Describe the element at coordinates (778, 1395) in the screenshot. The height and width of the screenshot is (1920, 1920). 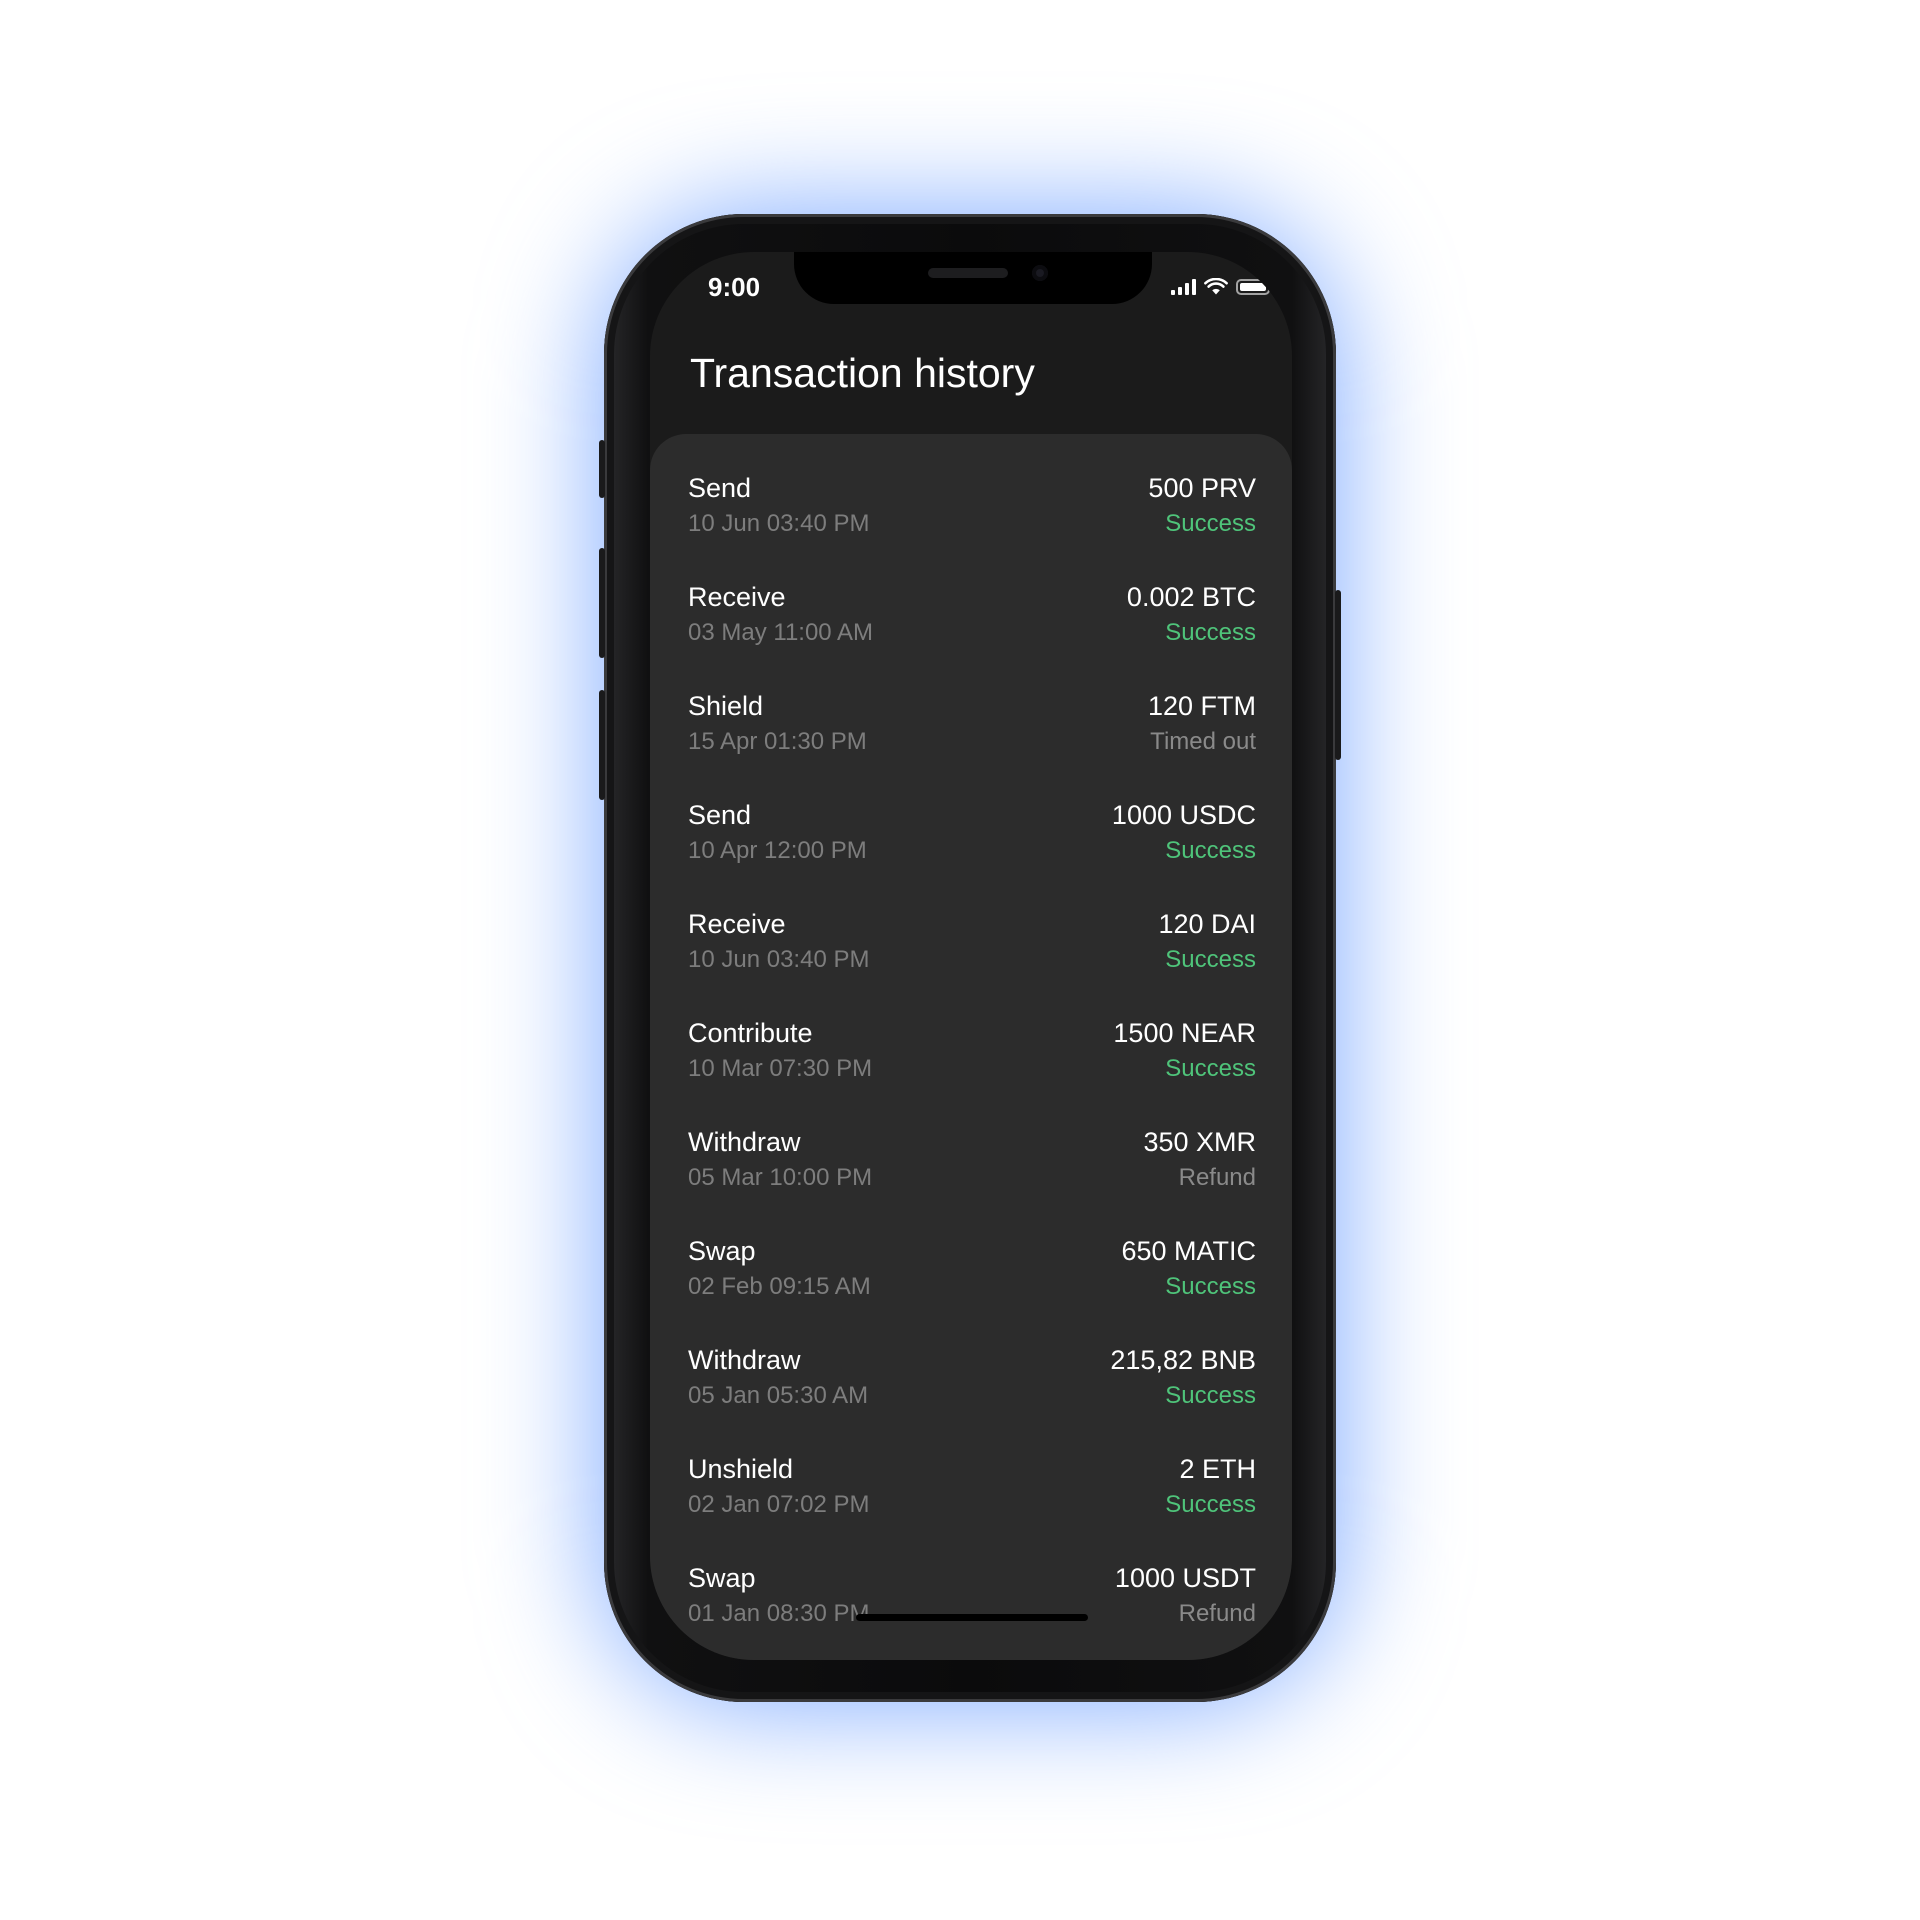
I see `transaction-date: 05 Jan 05:30 AM` at that location.